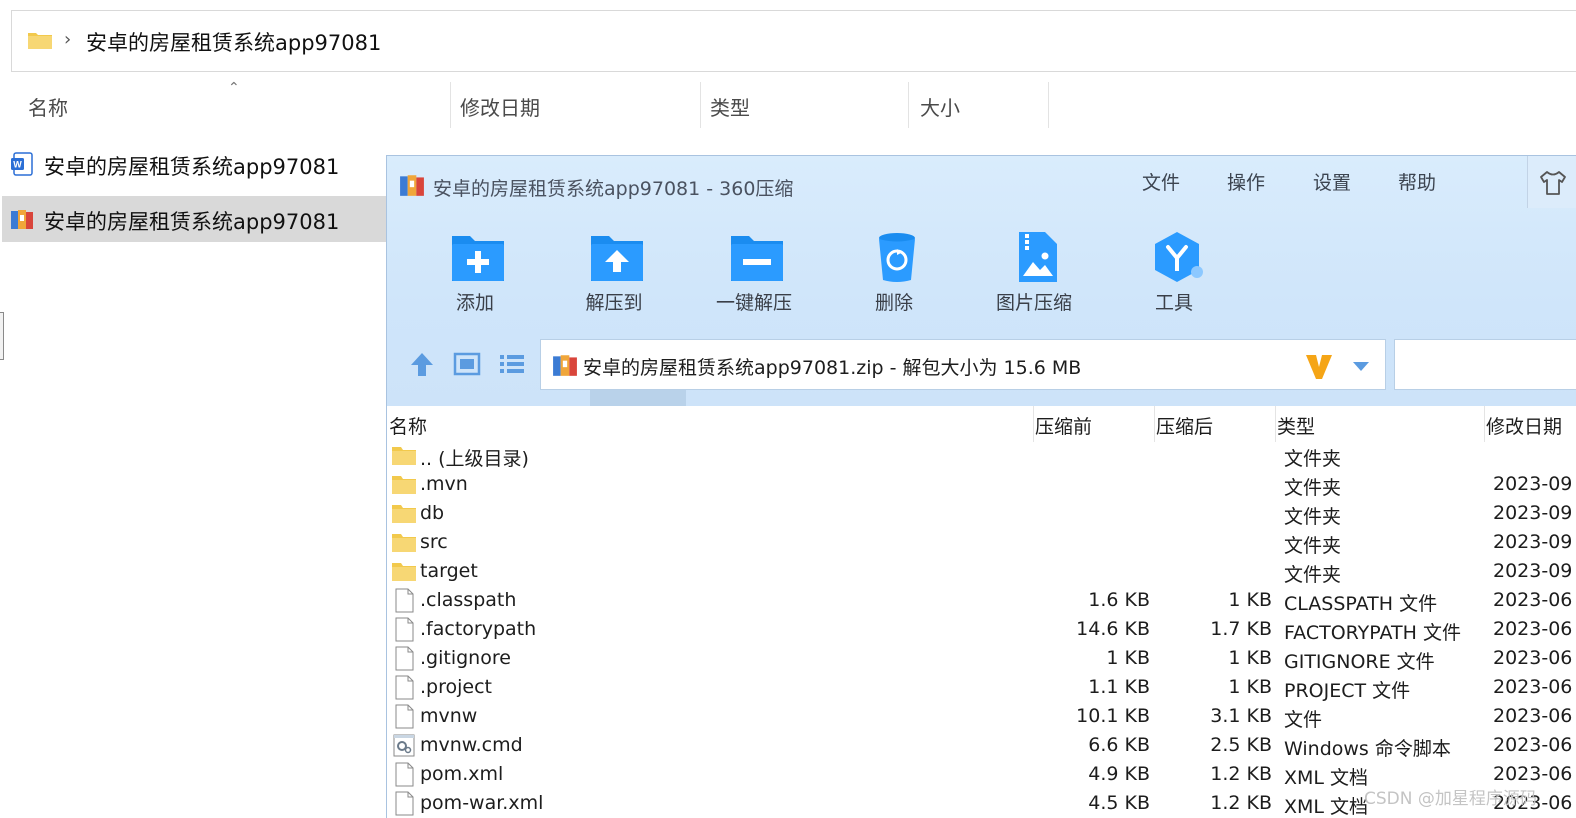 The height and width of the screenshot is (818, 1576). What do you see at coordinates (422, 364) in the screenshot?
I see `up-level-icon` at bounding box center [422, 364].